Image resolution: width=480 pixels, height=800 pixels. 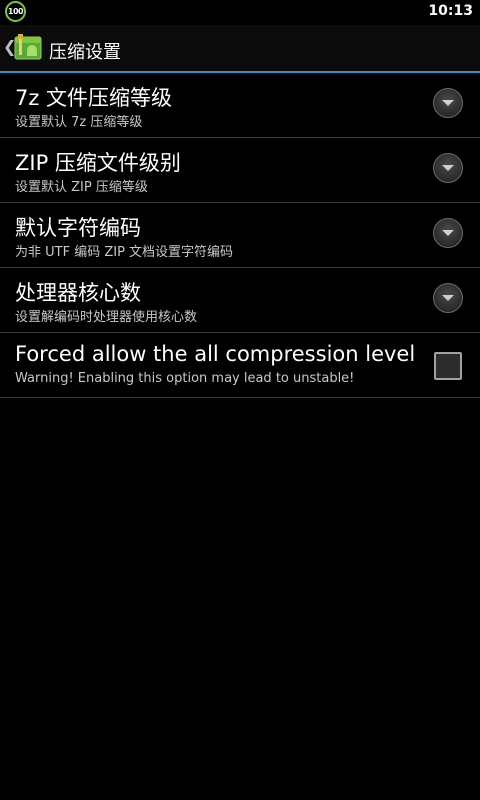 What do you see at coordinates (215, 354) in the screenshot?
I see `pref-title: Forced allow the all compression level` at bounding box center [215, 354].